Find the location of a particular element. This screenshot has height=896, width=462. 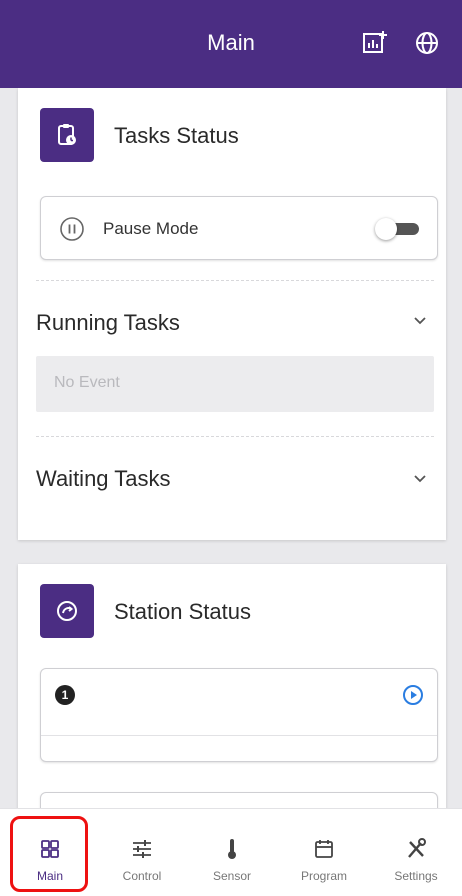

pause-mode-toggle is located at coordinates (397, 229).